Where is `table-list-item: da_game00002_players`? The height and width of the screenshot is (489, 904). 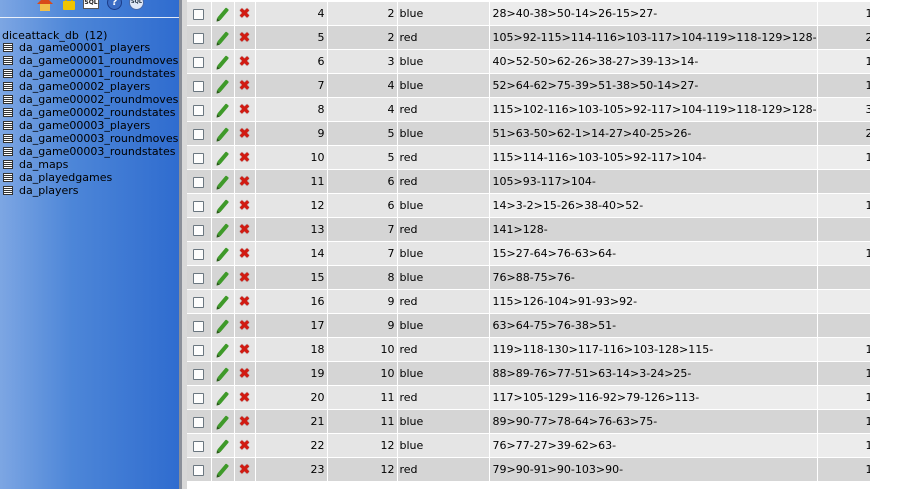 table-list-item: da_game00002_players is located at coordinates (89, 86).